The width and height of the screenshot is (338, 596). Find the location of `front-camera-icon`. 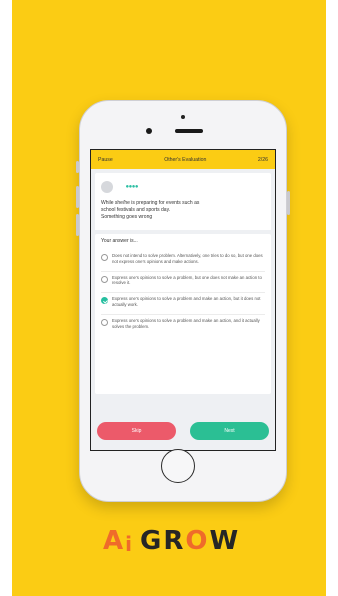

front-camera-icon is located at coordinates (149, 131).